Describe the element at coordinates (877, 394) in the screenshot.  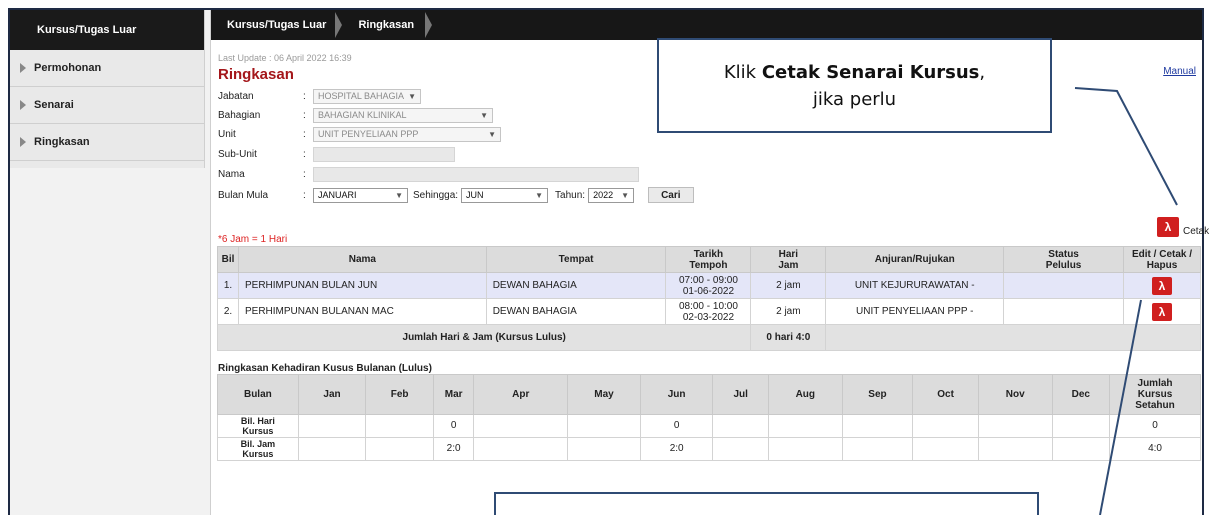
I see `col-header-month: Sep` at that location.